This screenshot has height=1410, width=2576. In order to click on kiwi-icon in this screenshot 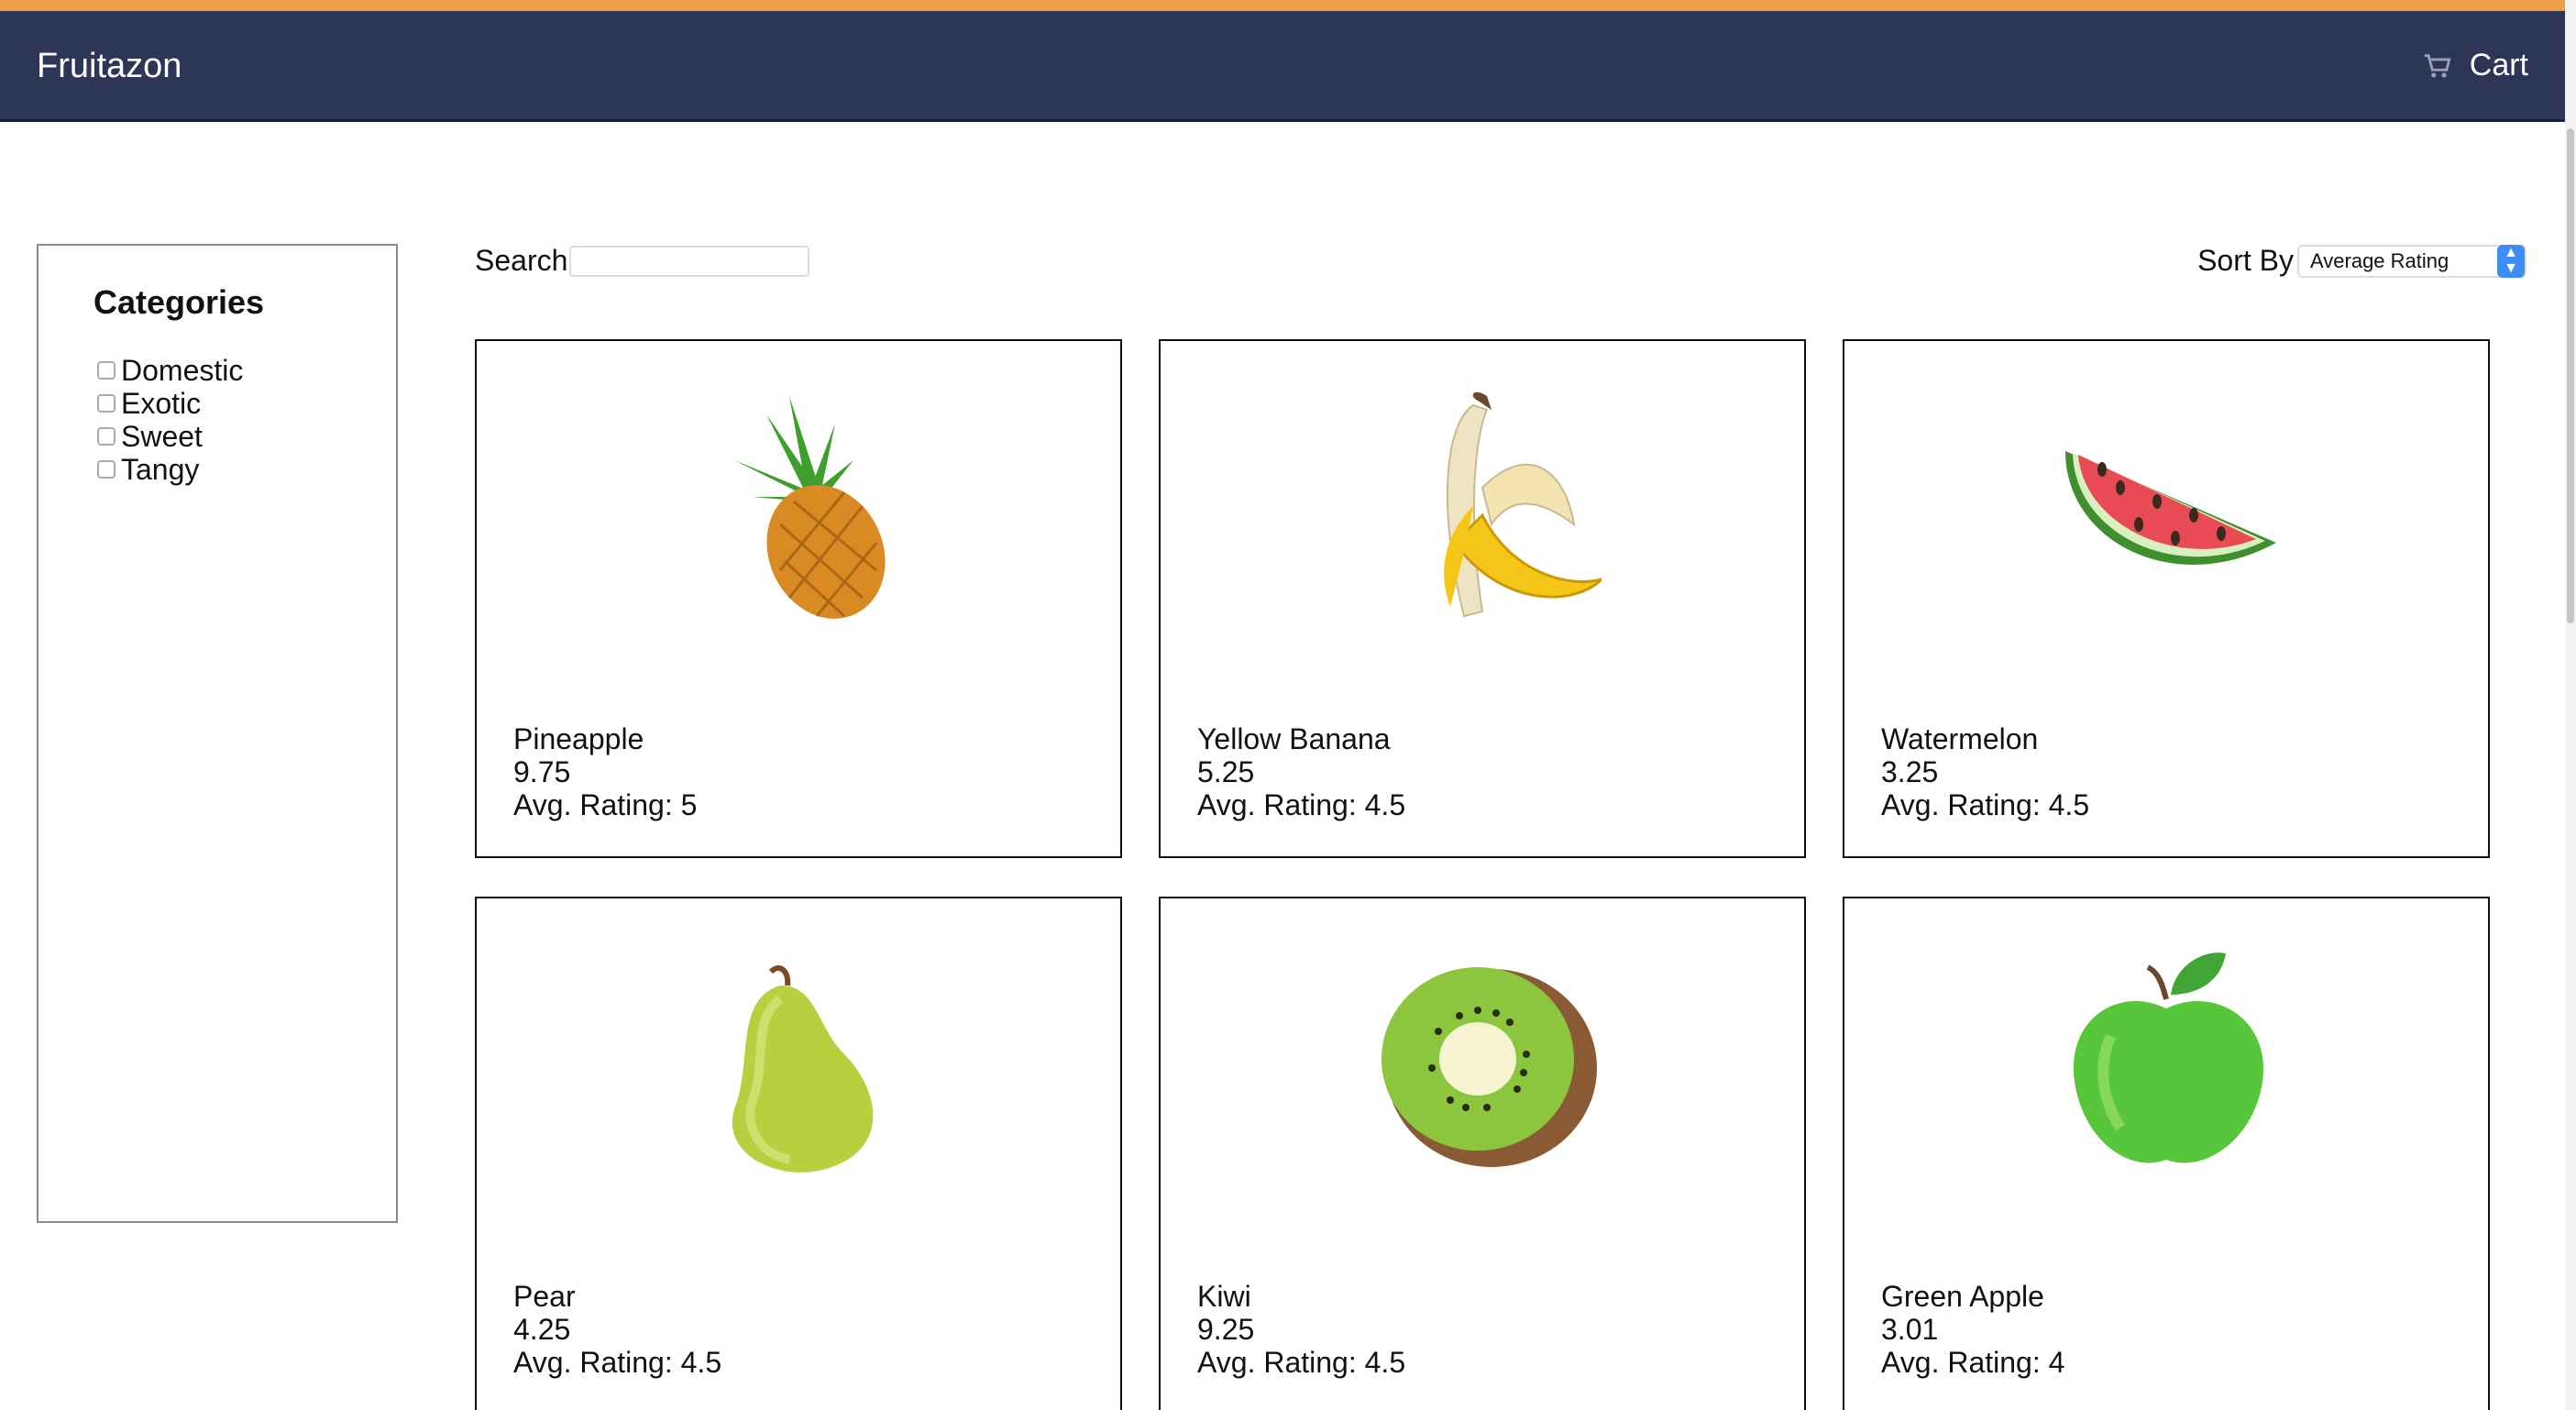, I will do `click(1489, 1067)`.